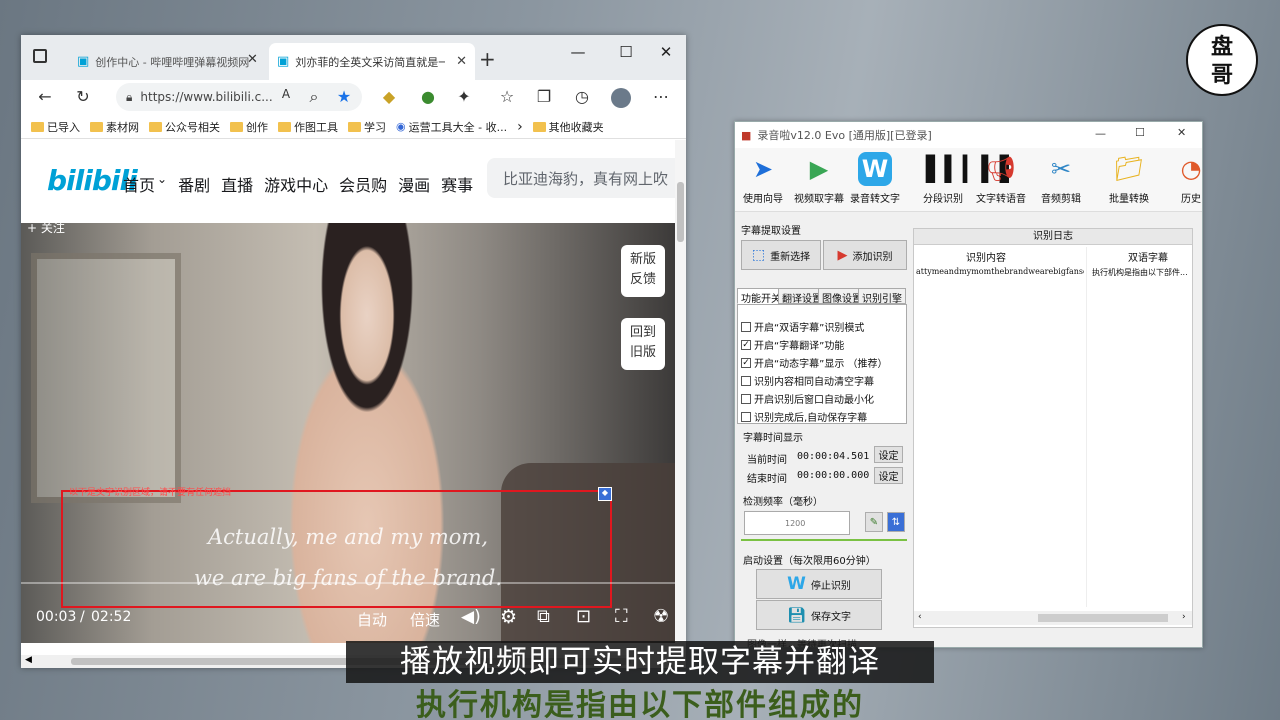  I want to click on nav-live: 直播, so click(237, 184).